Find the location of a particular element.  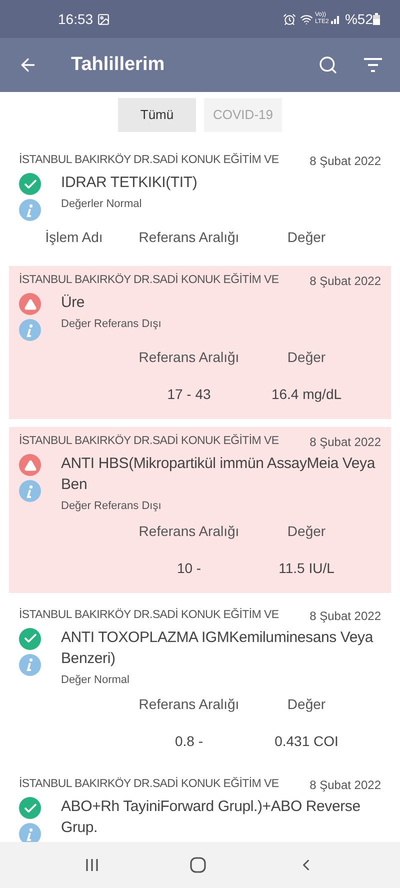

column-header: İşlem Adı is located at coordinates (74, 237).